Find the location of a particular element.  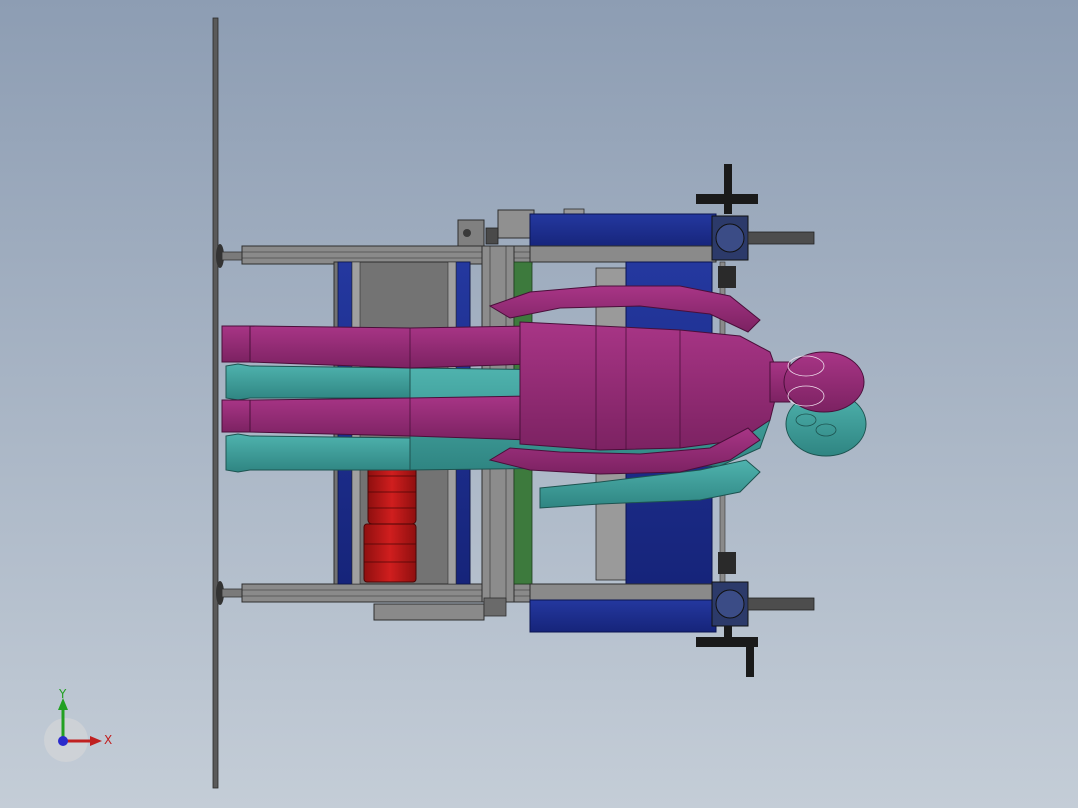

base-plate-edge is located at coordinates (215, 403).